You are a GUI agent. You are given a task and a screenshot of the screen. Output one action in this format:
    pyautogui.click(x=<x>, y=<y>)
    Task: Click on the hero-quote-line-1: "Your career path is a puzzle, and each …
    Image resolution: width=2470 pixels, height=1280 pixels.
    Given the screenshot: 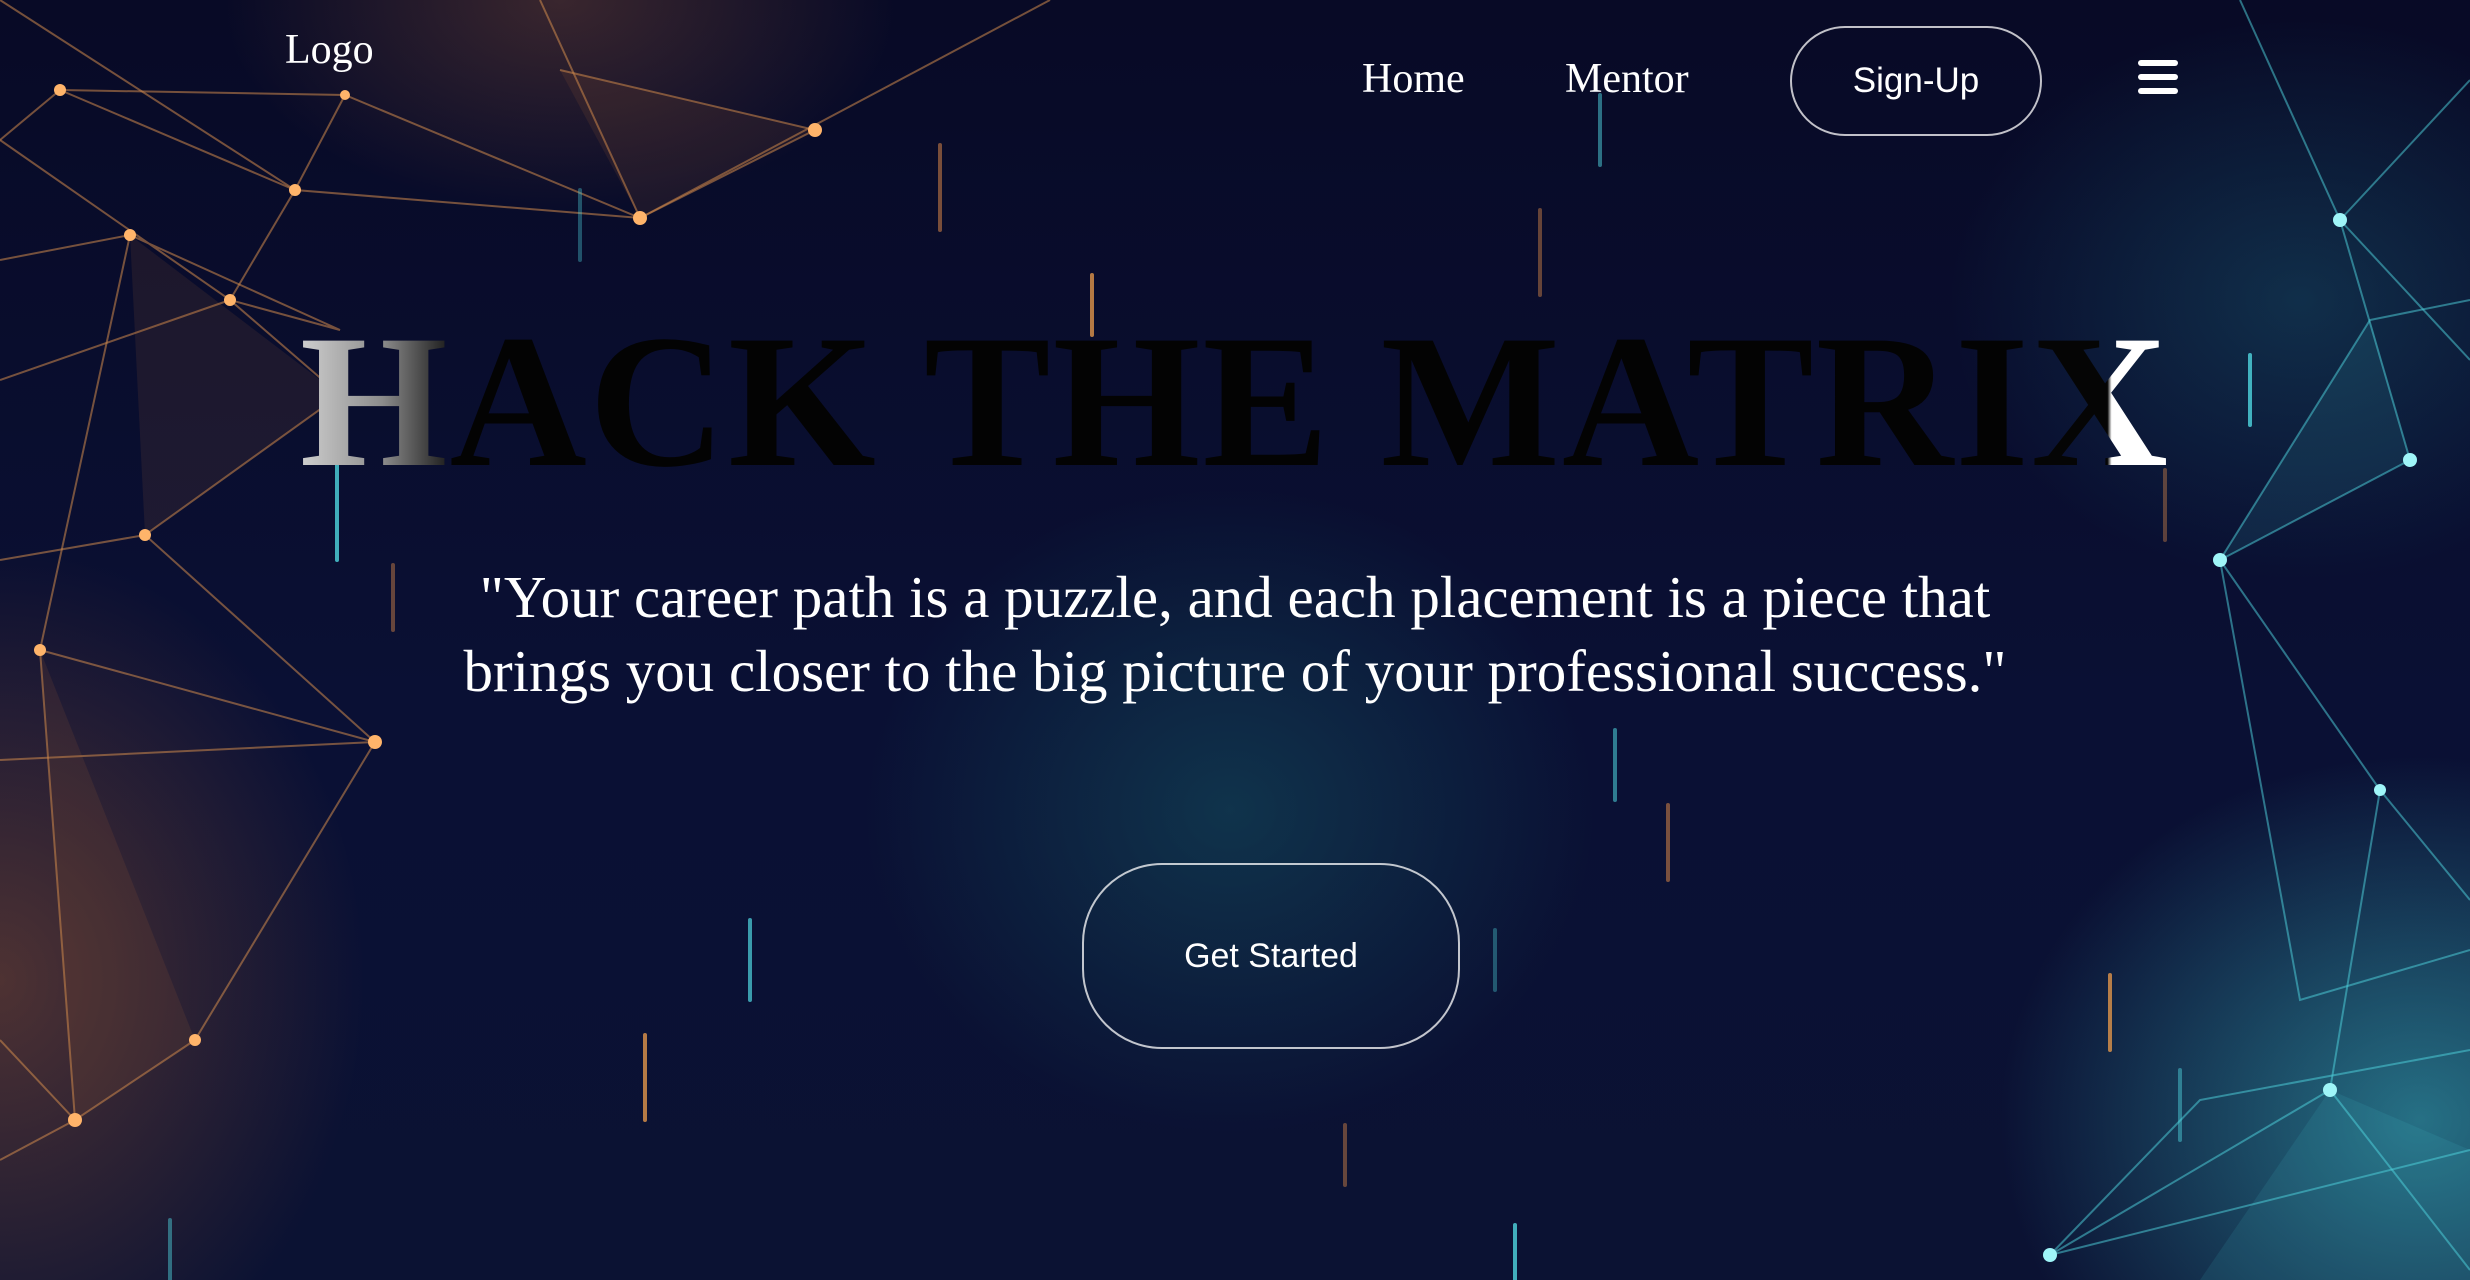 What is the action you would take?
    pyautogui.click(x=1235, y=597)
    